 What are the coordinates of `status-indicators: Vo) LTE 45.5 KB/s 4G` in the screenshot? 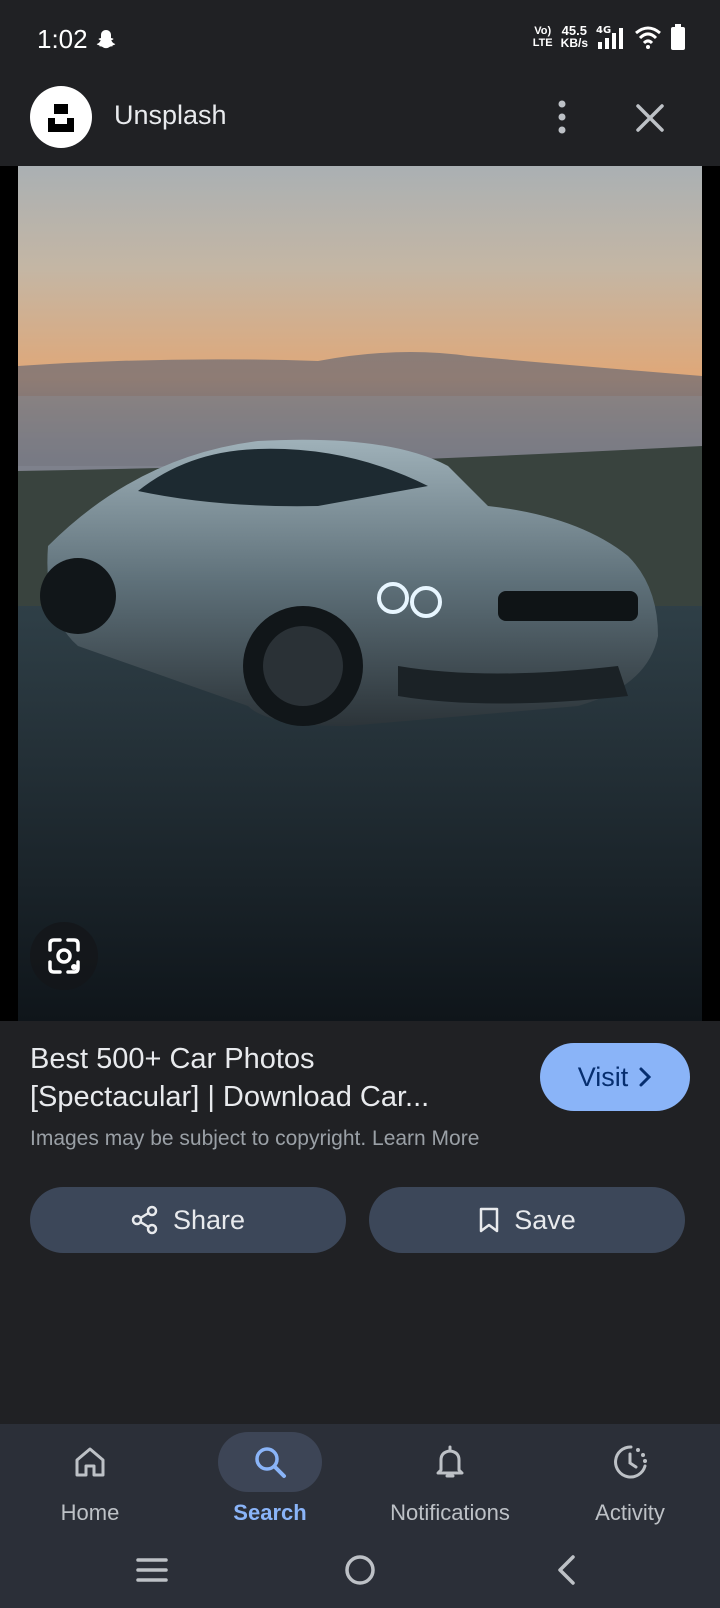 It's located at (609, 37).